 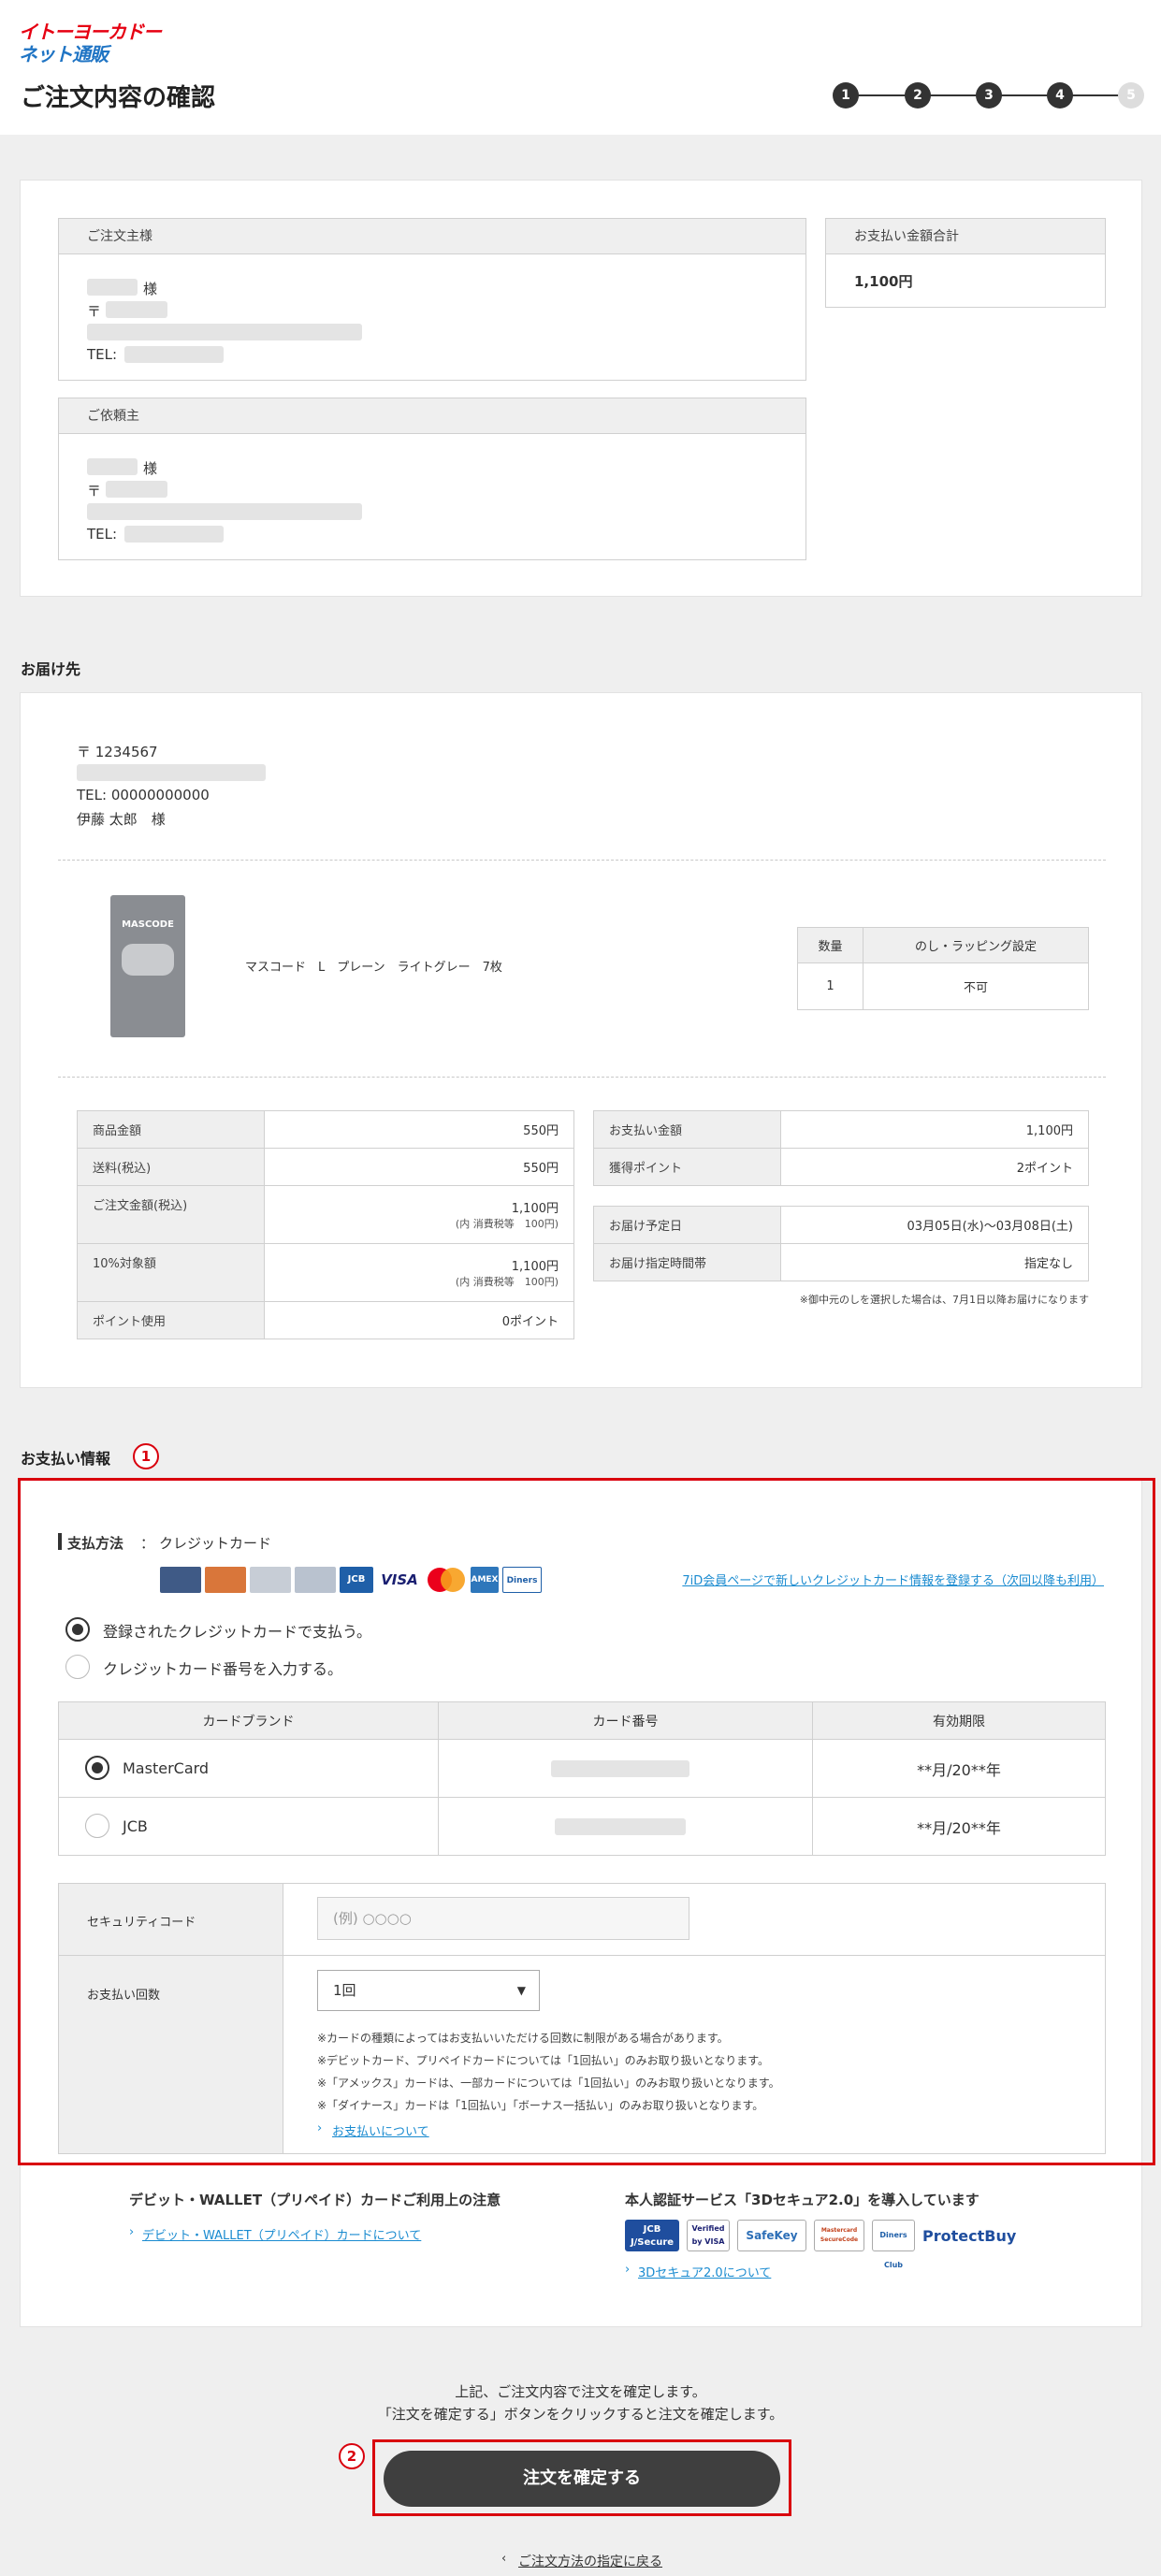 I want to click on wrapping-header: のし・ラッピング設定, so click(x=976, y=945).